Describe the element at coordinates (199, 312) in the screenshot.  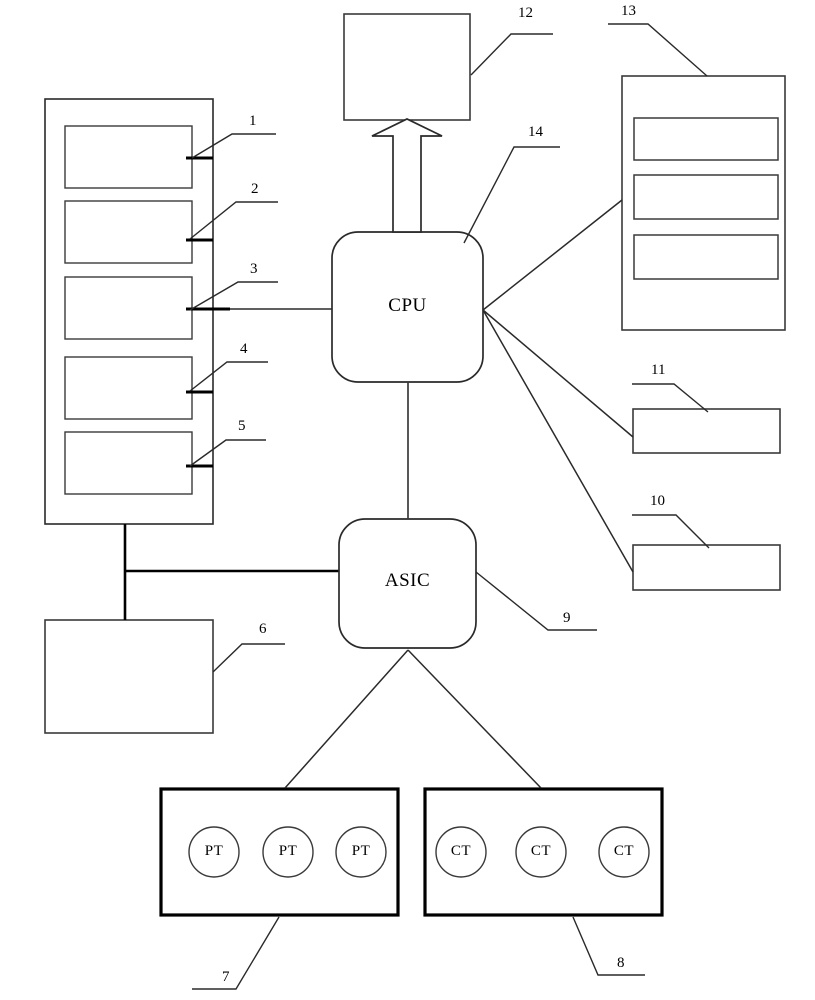
I see `slot-tap-connectors` at that location.